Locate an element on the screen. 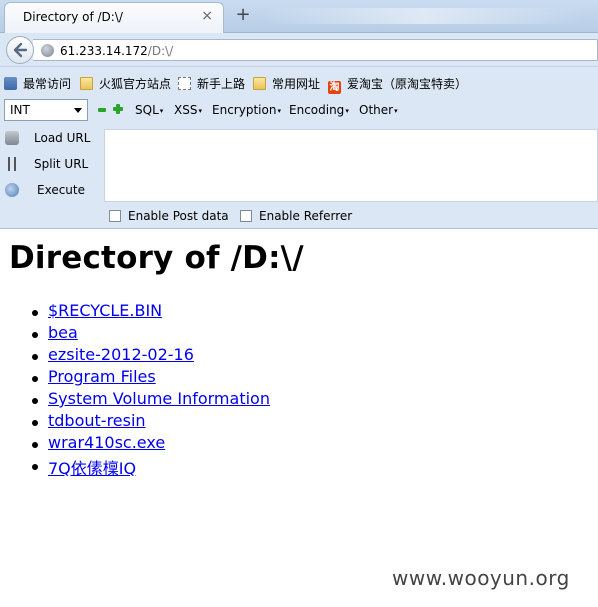 This screenshot has width=598, height=607. bookmark-firefox-site: 火狐官方站点 is located at coordinates (125, 83).